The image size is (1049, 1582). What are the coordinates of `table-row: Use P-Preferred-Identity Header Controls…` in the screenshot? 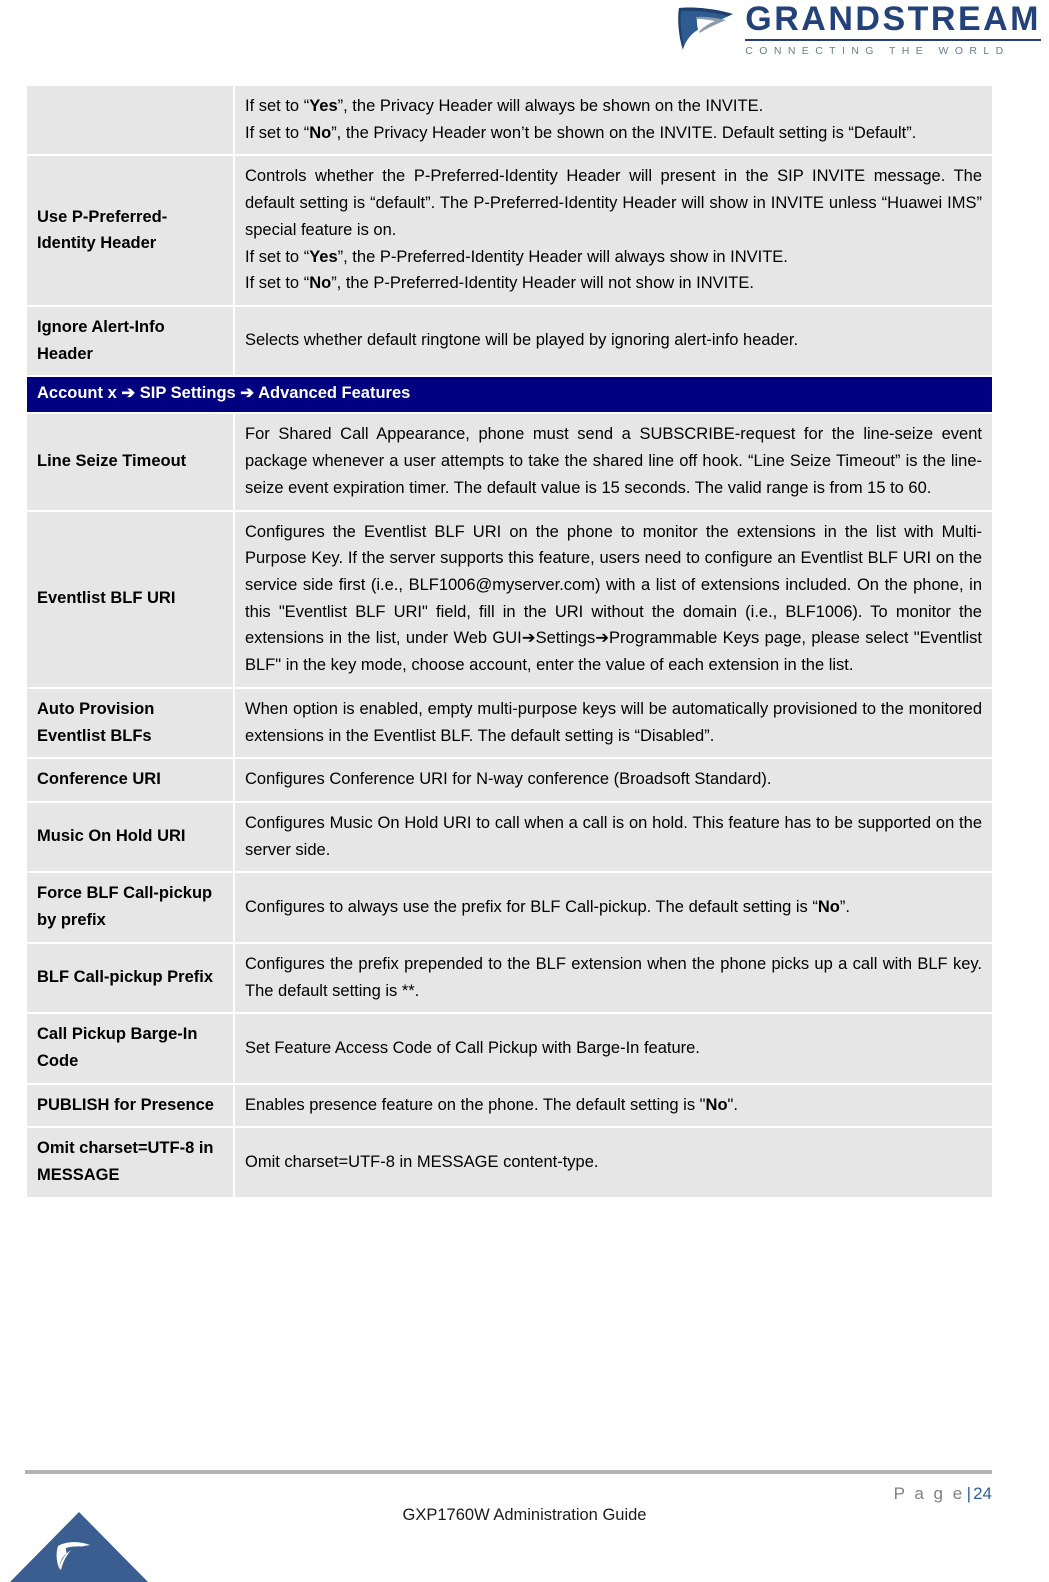 It's located at (509, 231).